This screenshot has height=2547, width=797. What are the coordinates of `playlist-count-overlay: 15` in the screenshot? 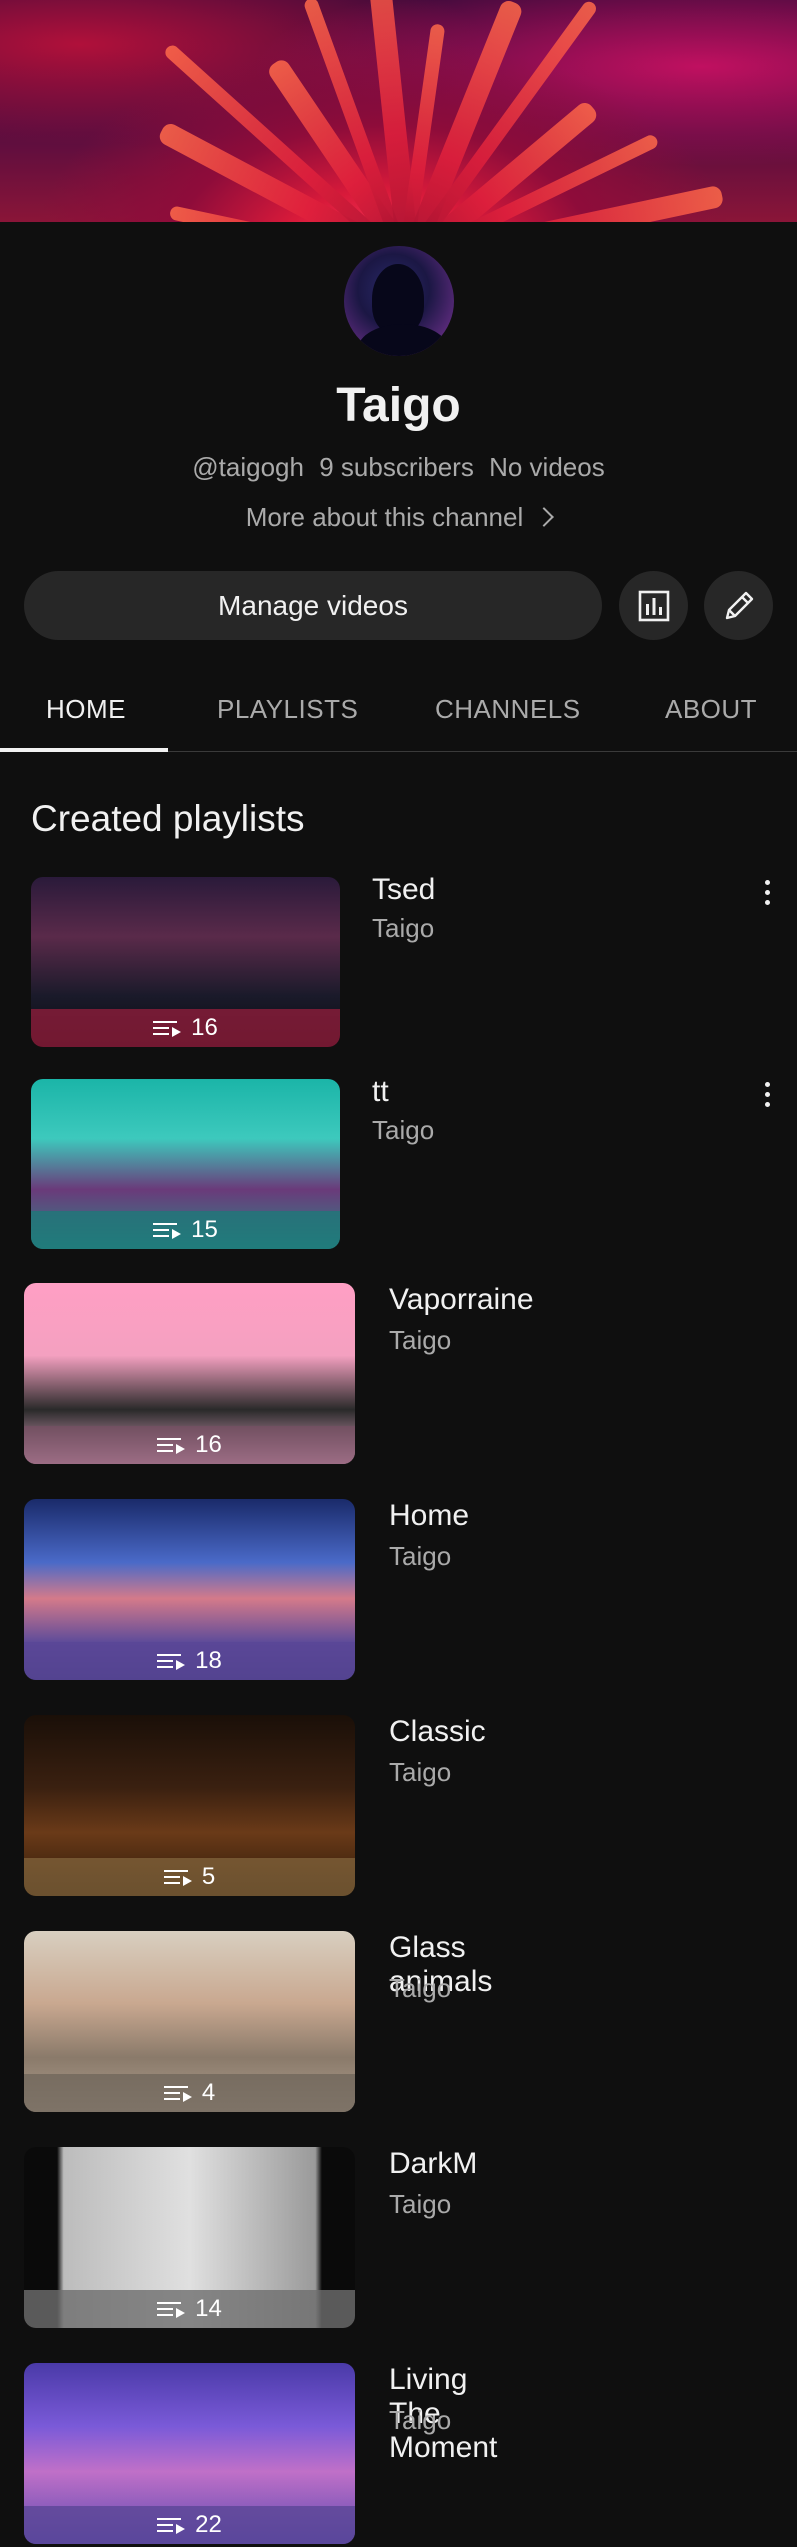 It's located at (185, 1230).